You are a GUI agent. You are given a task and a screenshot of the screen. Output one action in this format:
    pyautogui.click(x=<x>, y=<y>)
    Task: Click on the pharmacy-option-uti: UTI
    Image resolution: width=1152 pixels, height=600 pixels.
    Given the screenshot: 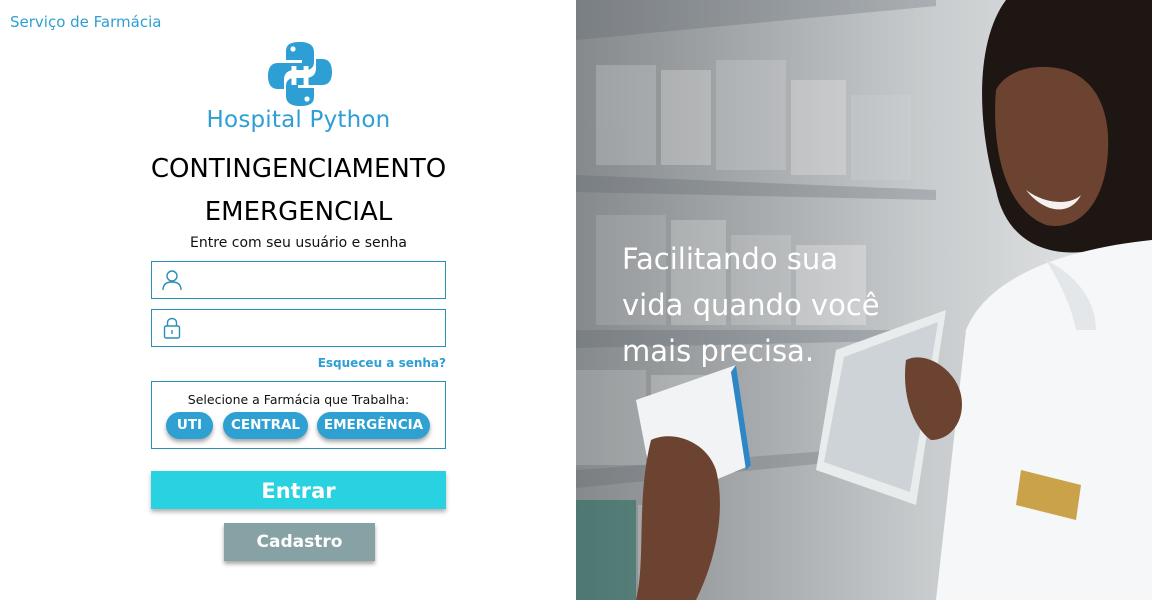 What is the action you would take?
    pyautogui.click(x=189, y=425)
    